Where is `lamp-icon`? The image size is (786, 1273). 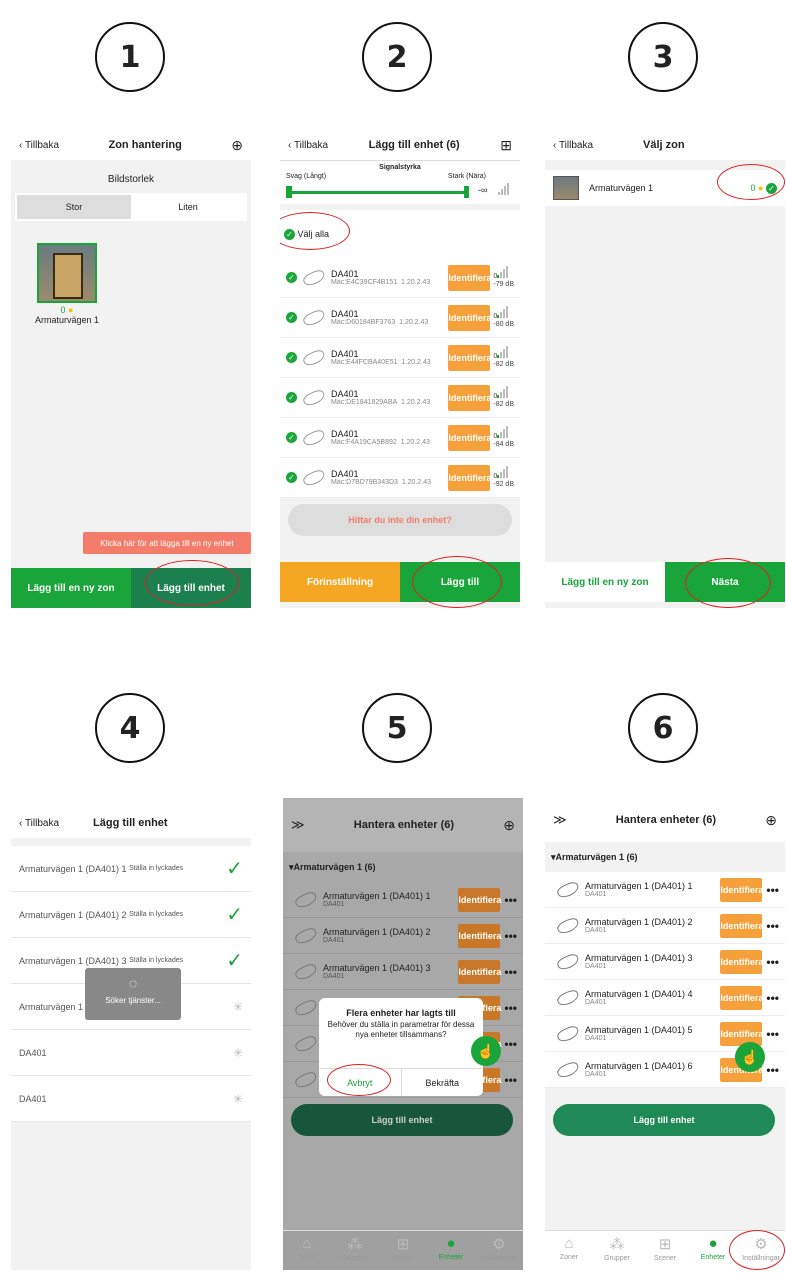
lamp-icon is located at coordinates (314, 437).